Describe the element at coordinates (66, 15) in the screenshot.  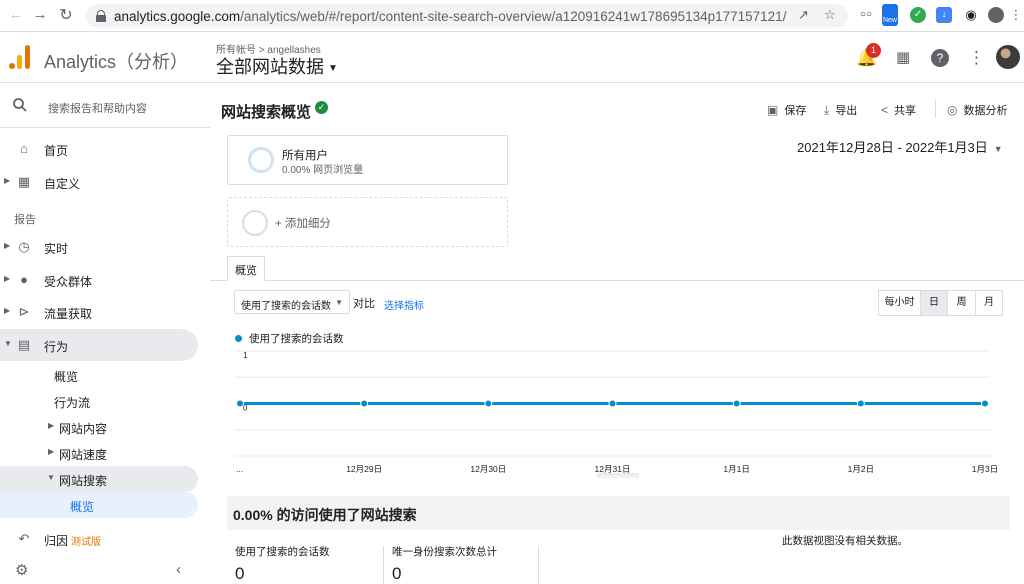
I see `reload-icon: ↻` at that location.